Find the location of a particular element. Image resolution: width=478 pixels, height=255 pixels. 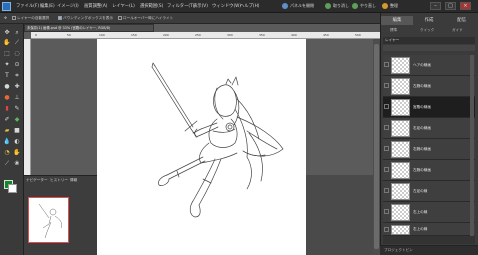

move-tool-icon: ✥ is located at coordinates (7, 33).